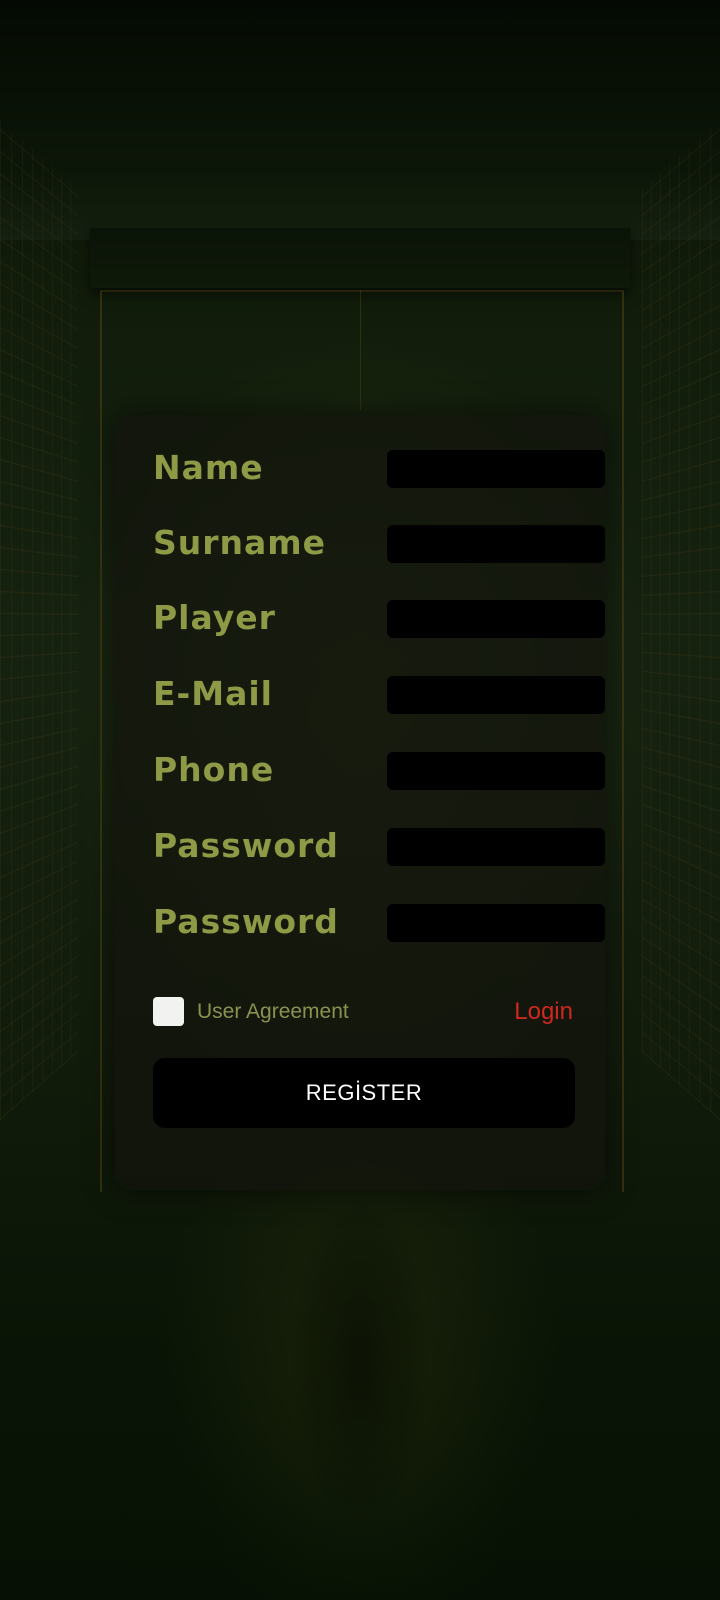 Image resolution: width=720 pixels, height=1600 pixels. What do you see at coordinates (496, 847) in the screenshot?
I see `password-input` at bounding box center [496, 847].